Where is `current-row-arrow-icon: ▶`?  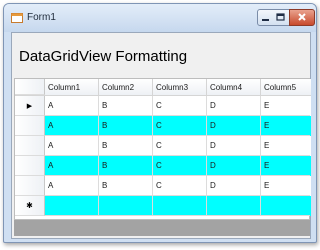 current-row-arrow-icon: ▶ is located at coordinates (29, 106).